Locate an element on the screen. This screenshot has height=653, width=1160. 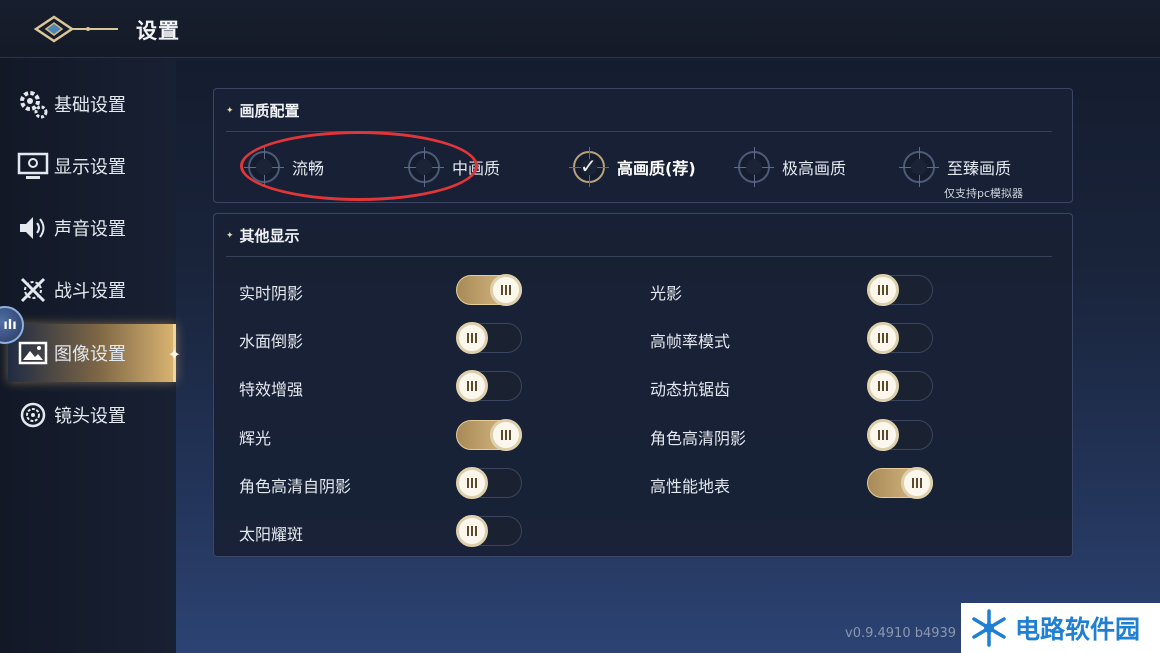
sidebar-item-camera: 镜头设置 is located at coordinates (92, 415).